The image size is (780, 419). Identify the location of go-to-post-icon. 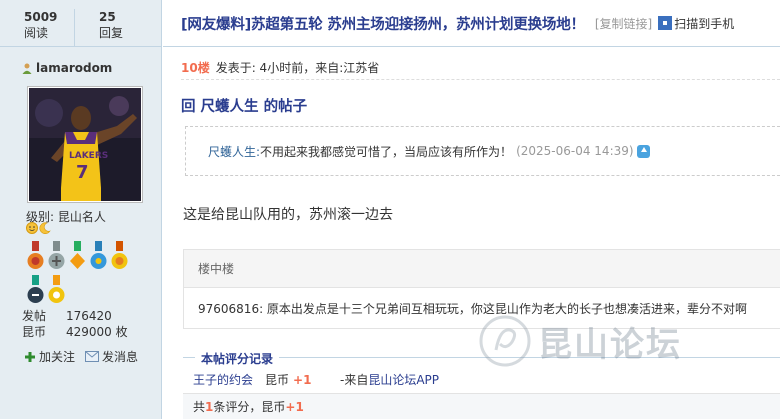
(643, 151).